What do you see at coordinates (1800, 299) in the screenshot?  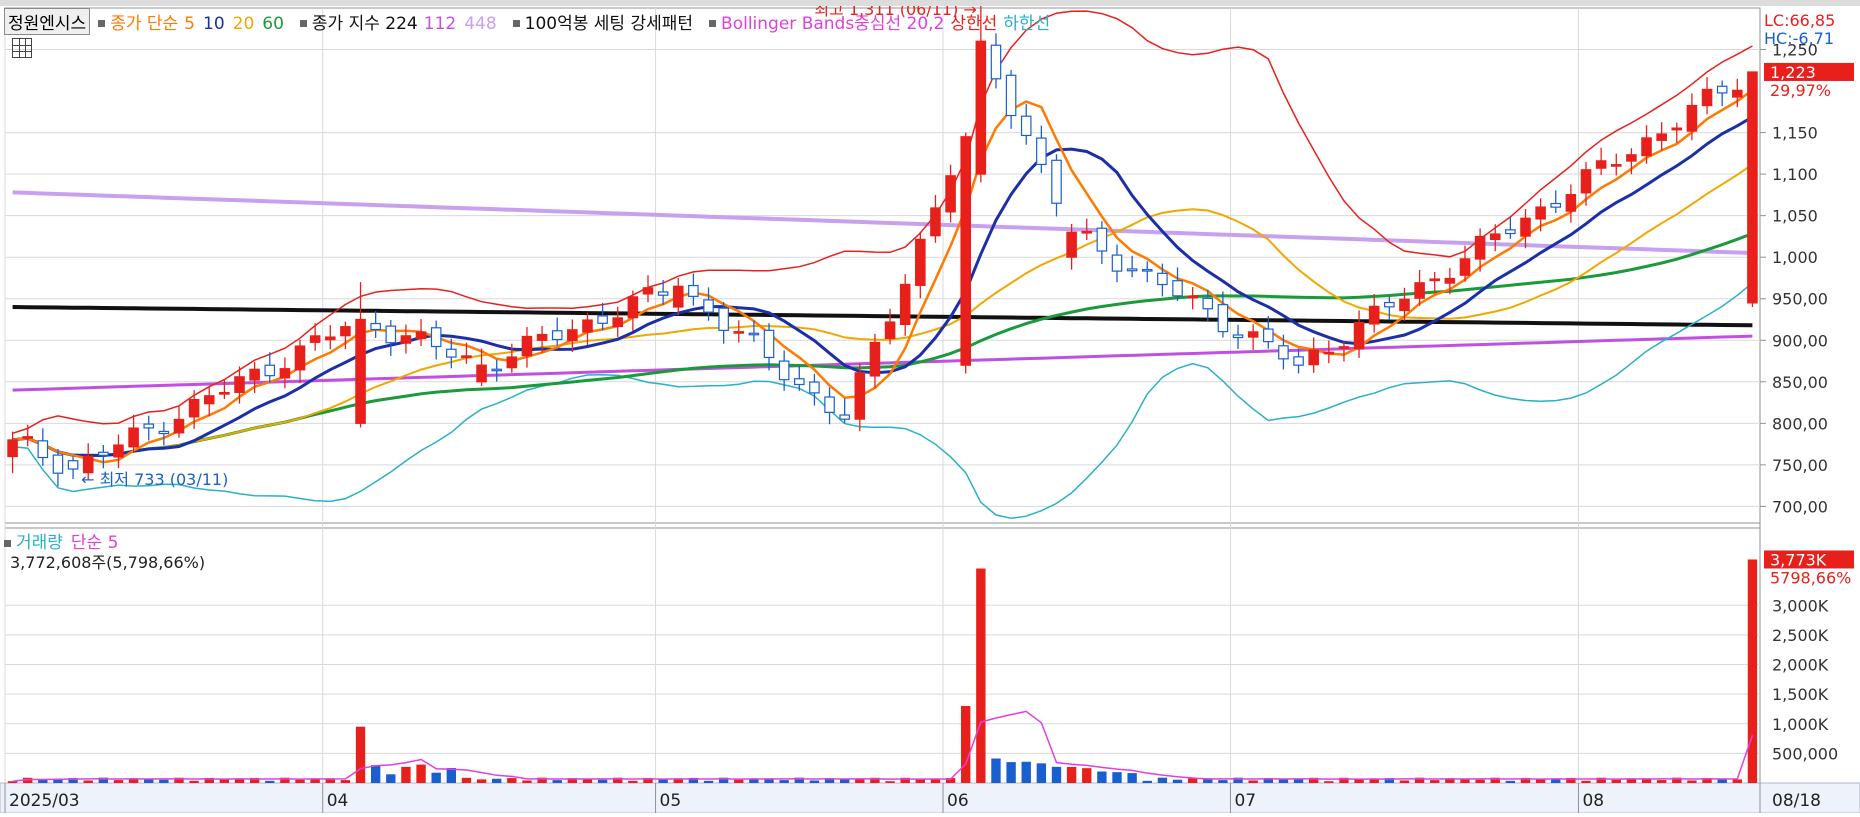 I see `price-tick-label: 950,00` at bounding box center [1800, 299].